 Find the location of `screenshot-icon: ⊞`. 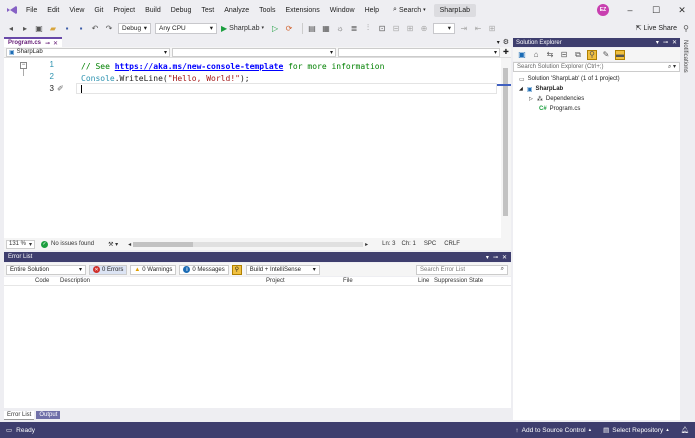

screenshot-icon: ⊞ is located at coordinates (492, 28).